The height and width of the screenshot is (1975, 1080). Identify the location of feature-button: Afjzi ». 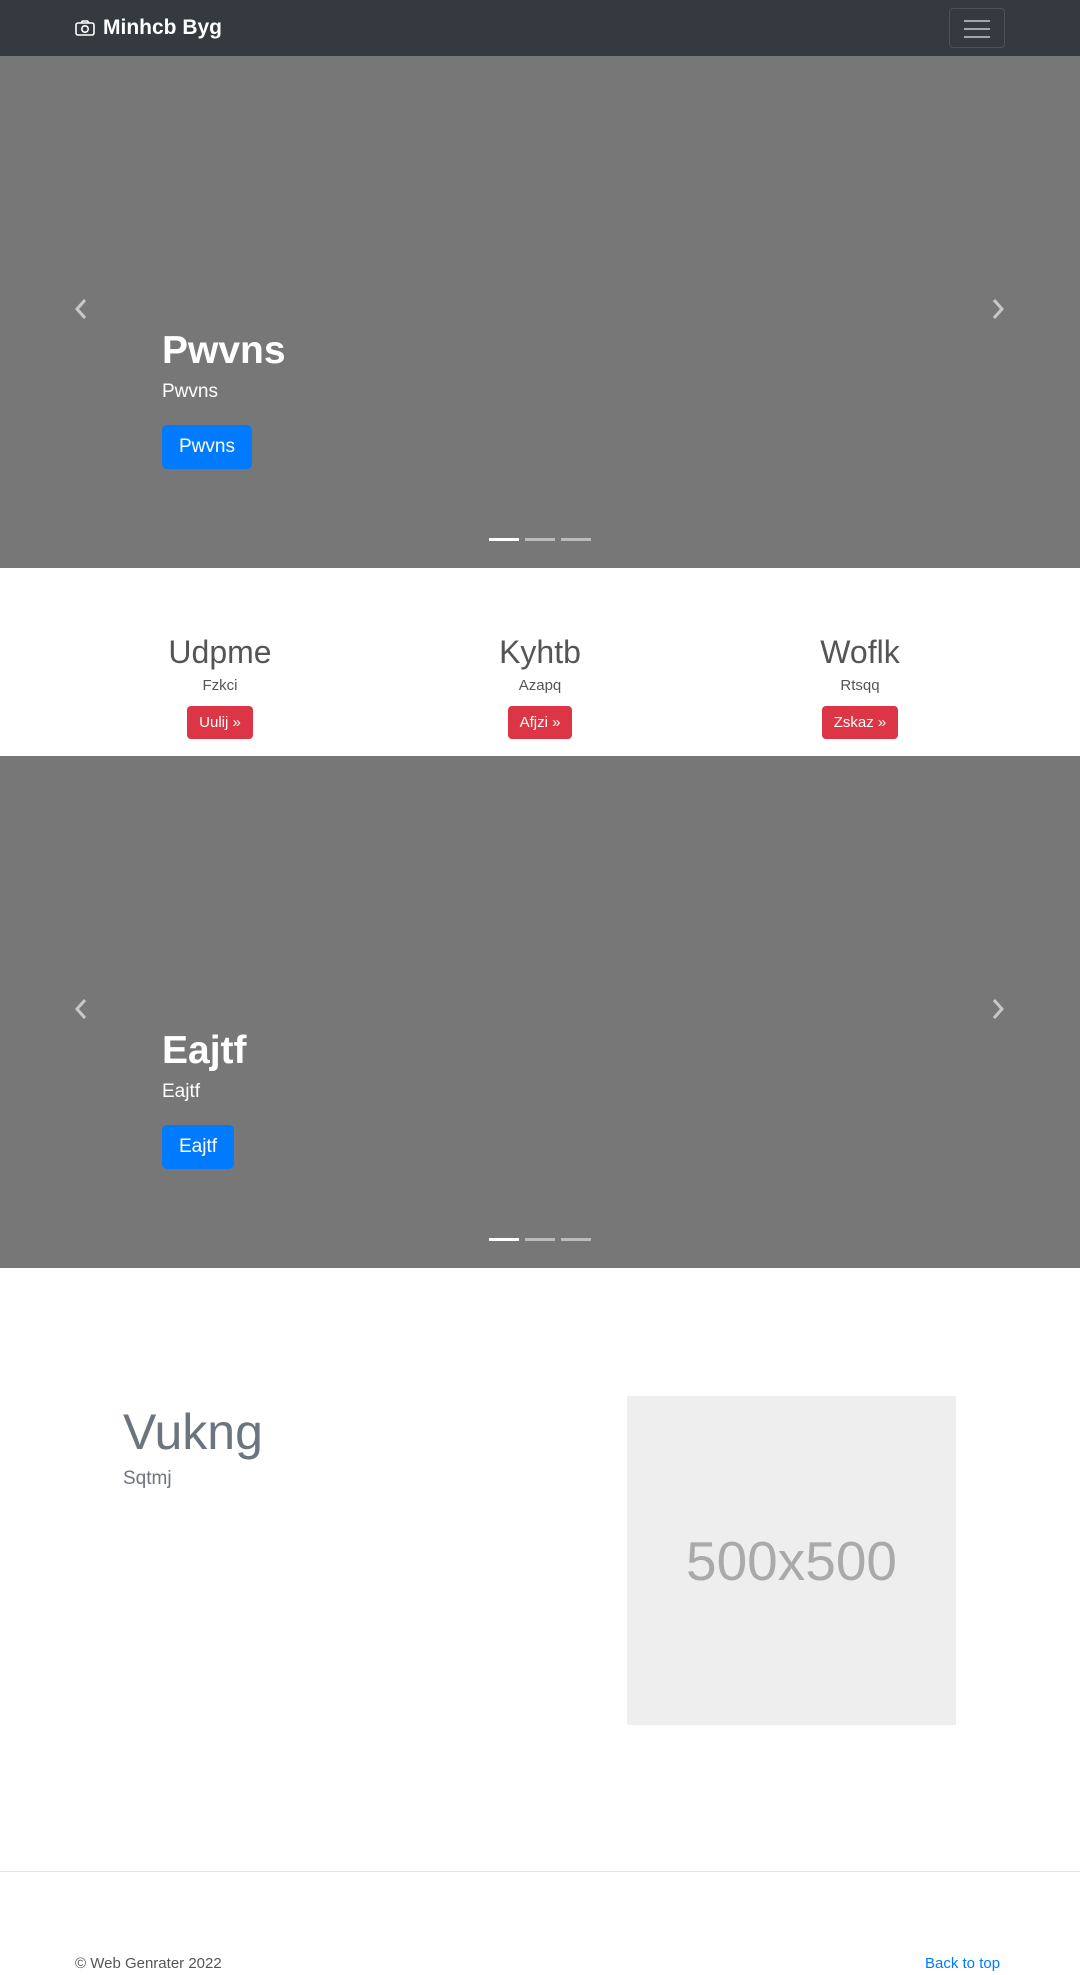
(540, 723).